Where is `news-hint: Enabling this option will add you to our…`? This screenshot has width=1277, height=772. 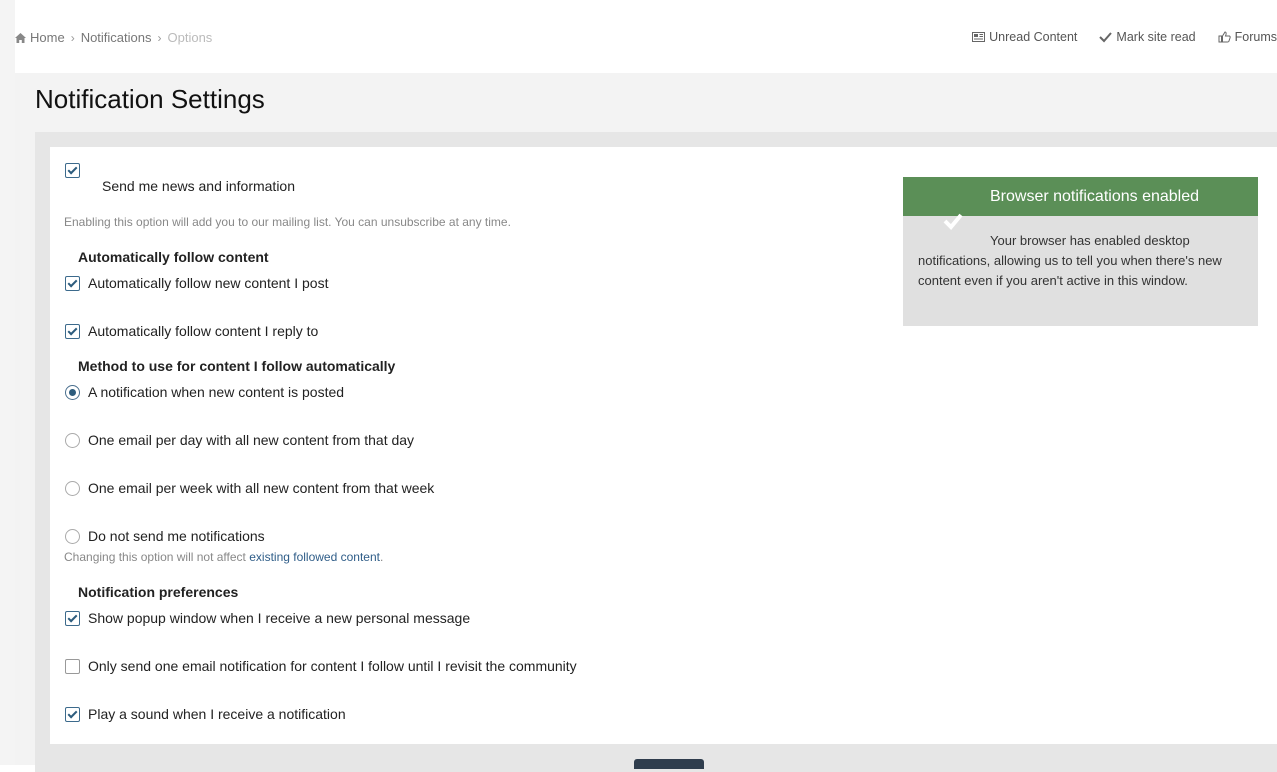 news-hint: Enabling this option will add you to our… is located at coordinates (287, 222).